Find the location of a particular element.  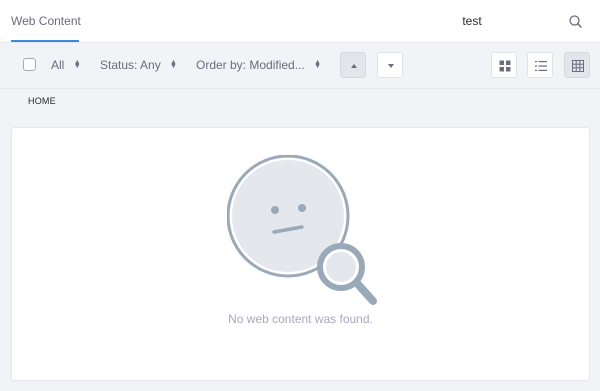

breadcrumb-home: HOME is located at coordinates (42, 101).